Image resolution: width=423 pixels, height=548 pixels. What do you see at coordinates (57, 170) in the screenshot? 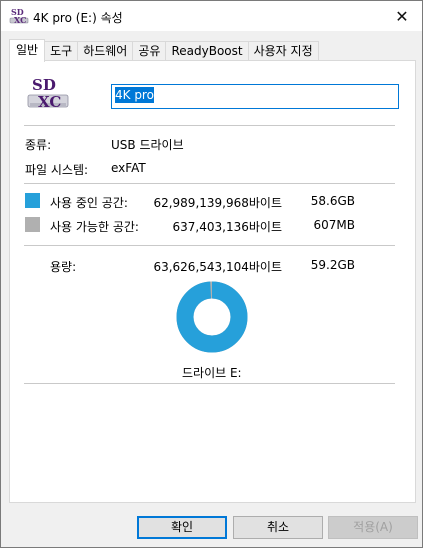
I see `file-system-label: 파일 시스템:` at bounding box center [57, 170].